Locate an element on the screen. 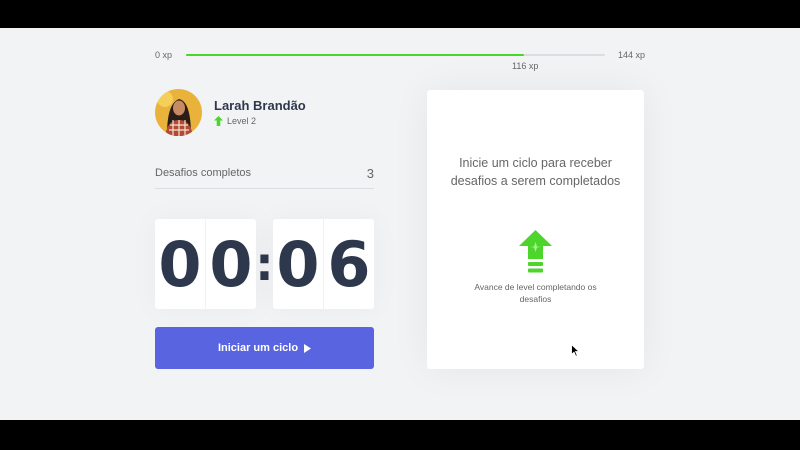 Image resolution: width=800 pixels, height=450 pixels. level-up-small-icon is located at coordinates (218, 121).